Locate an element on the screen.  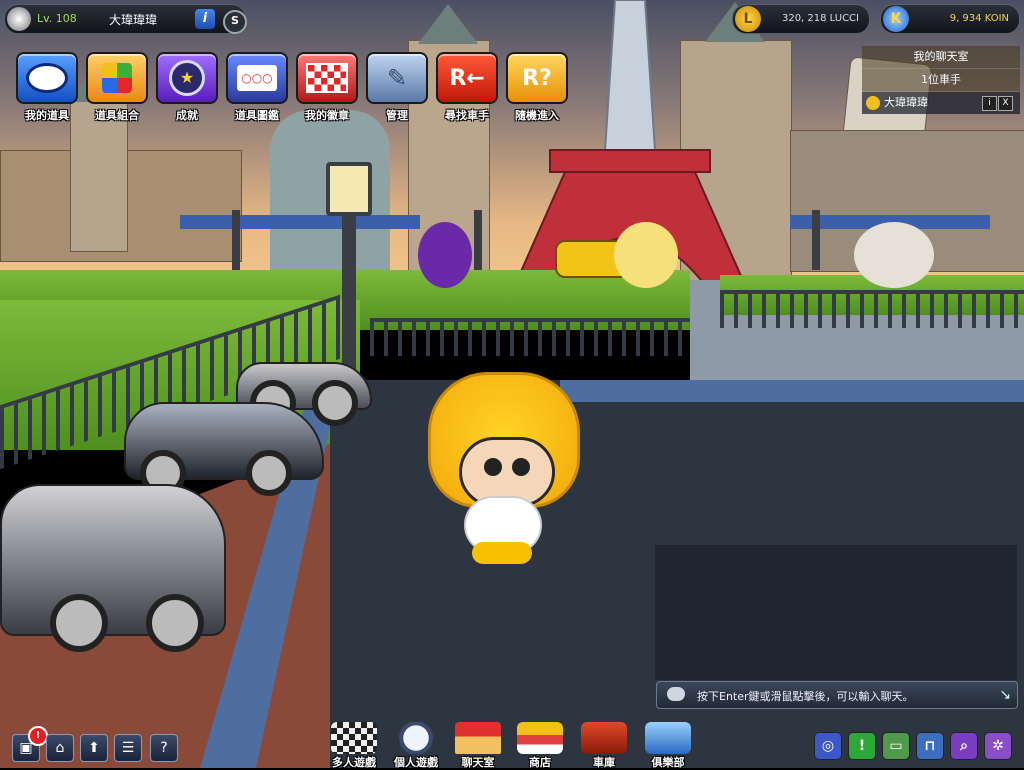
menu-label: 道具圖鑑 is located at coordinates (257, 115).